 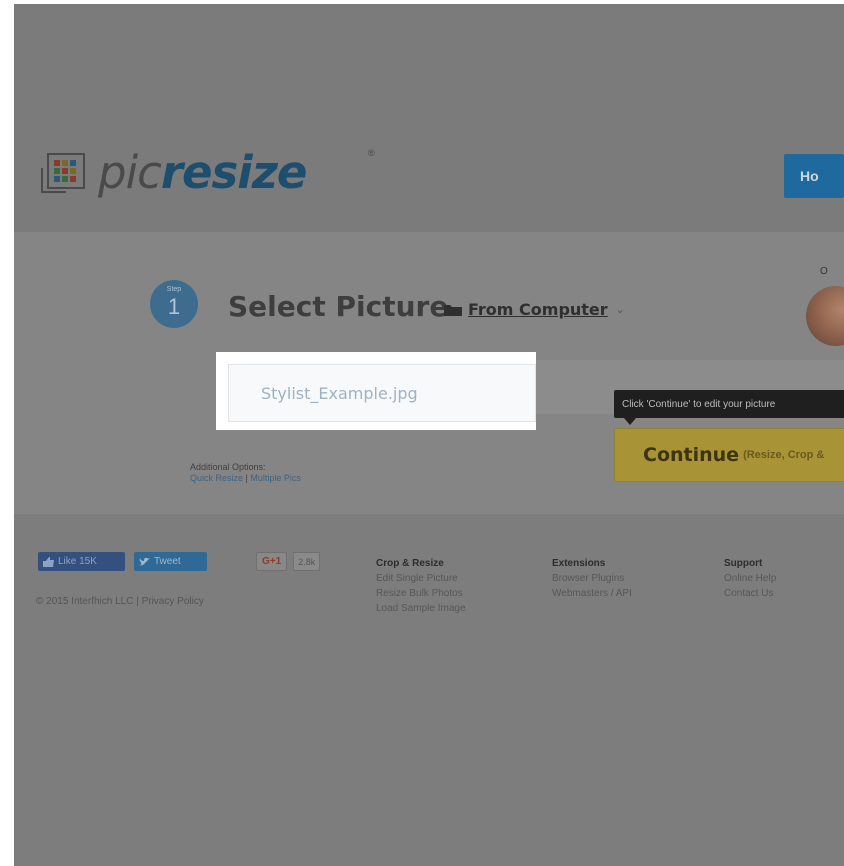 What do you see at coordinates (216, 478) in the screenshot?
I see `quick-resize-link: Quick Resize` at bounding box center [216, 478].